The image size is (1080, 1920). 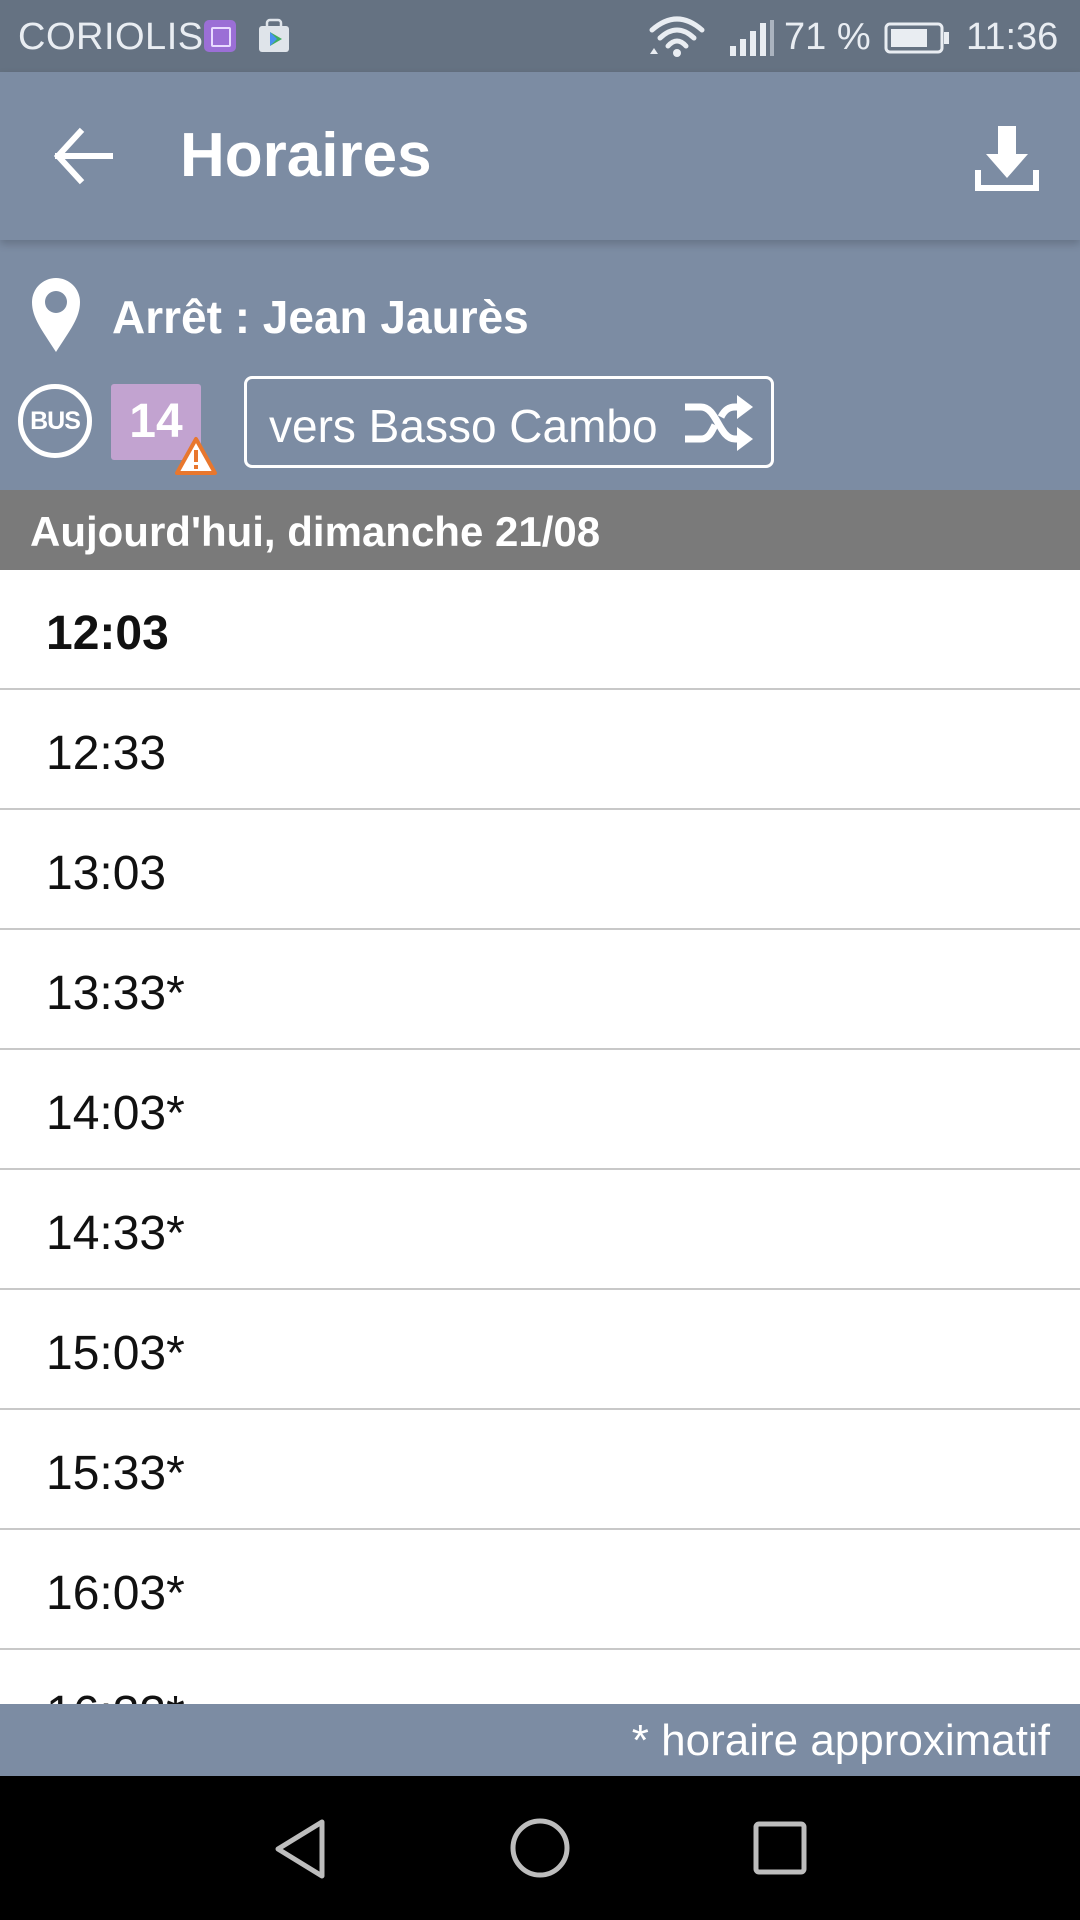 I want to click on departure-time: 15:03*, so click(x=115, y=1353).